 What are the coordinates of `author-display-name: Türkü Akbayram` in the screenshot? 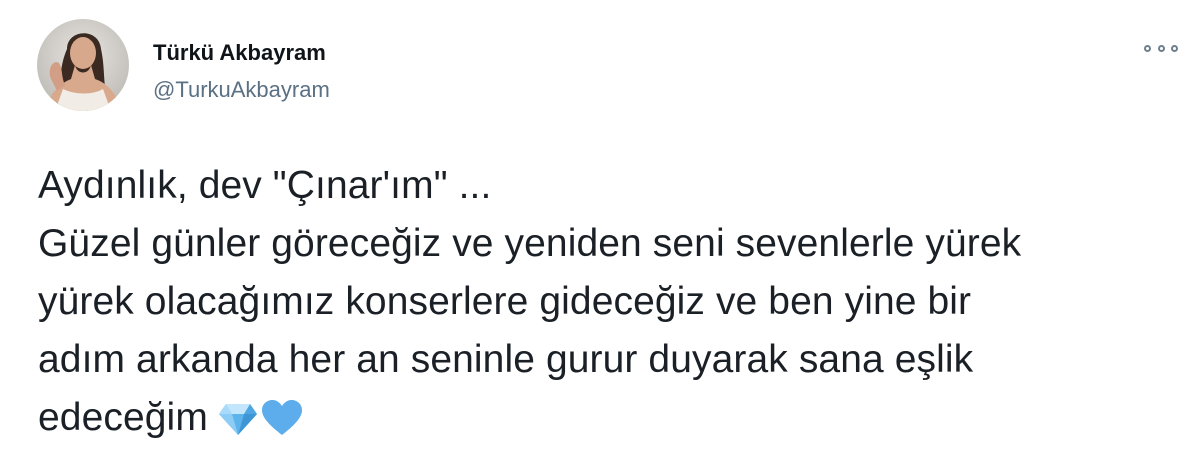 It's located at (239, 53).